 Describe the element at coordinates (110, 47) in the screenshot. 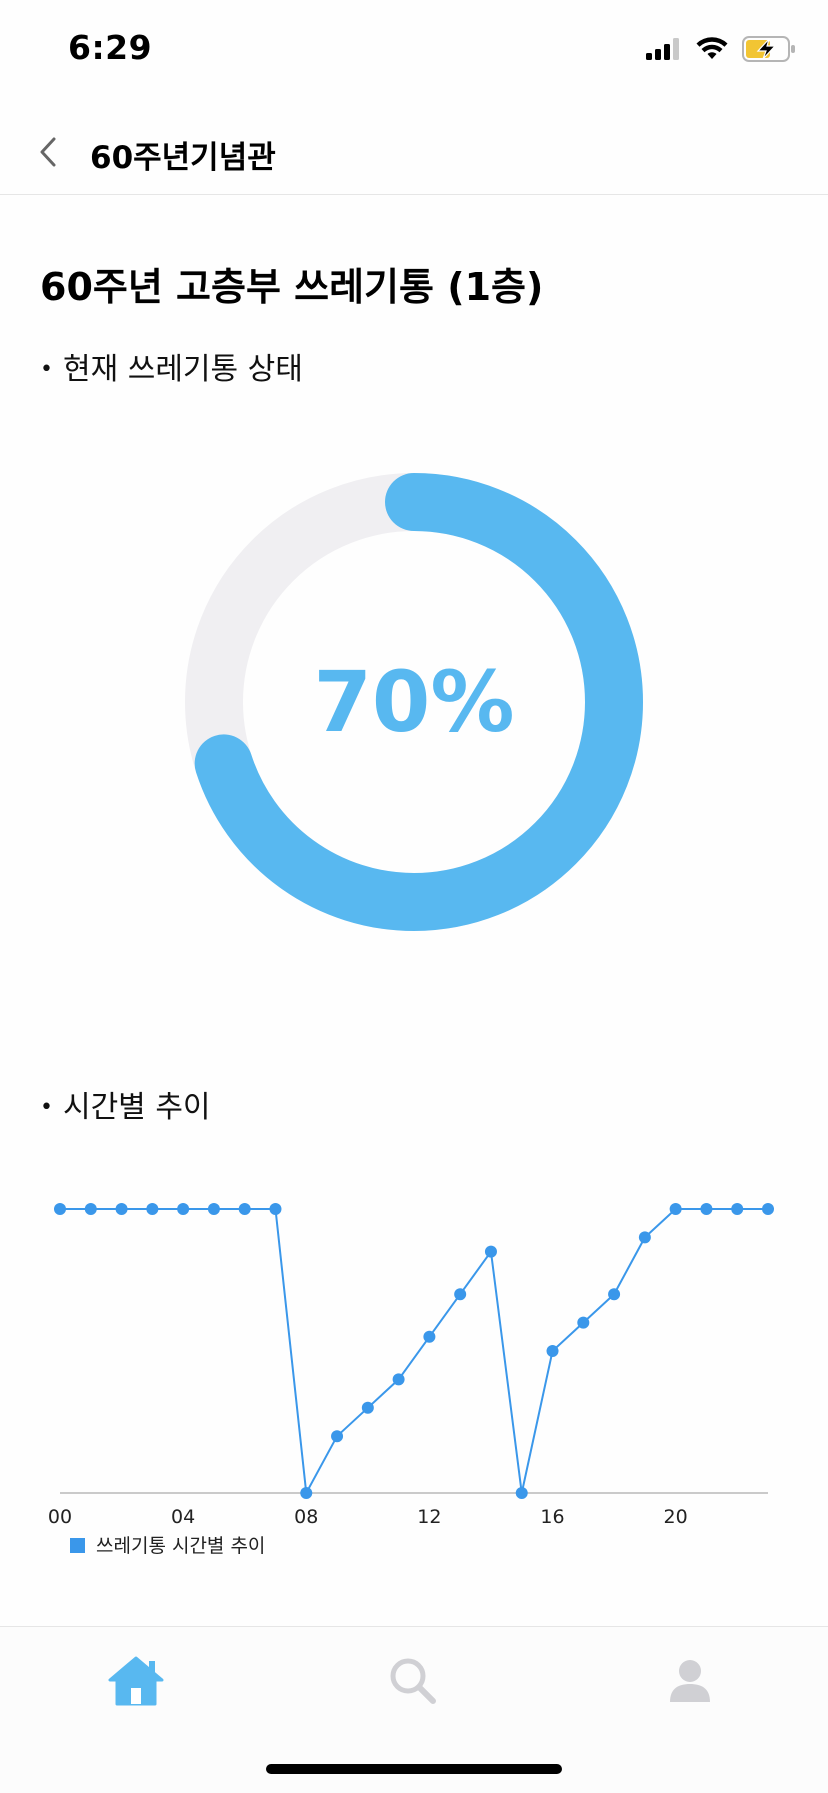

I see `status-time: 6:29` at that location.